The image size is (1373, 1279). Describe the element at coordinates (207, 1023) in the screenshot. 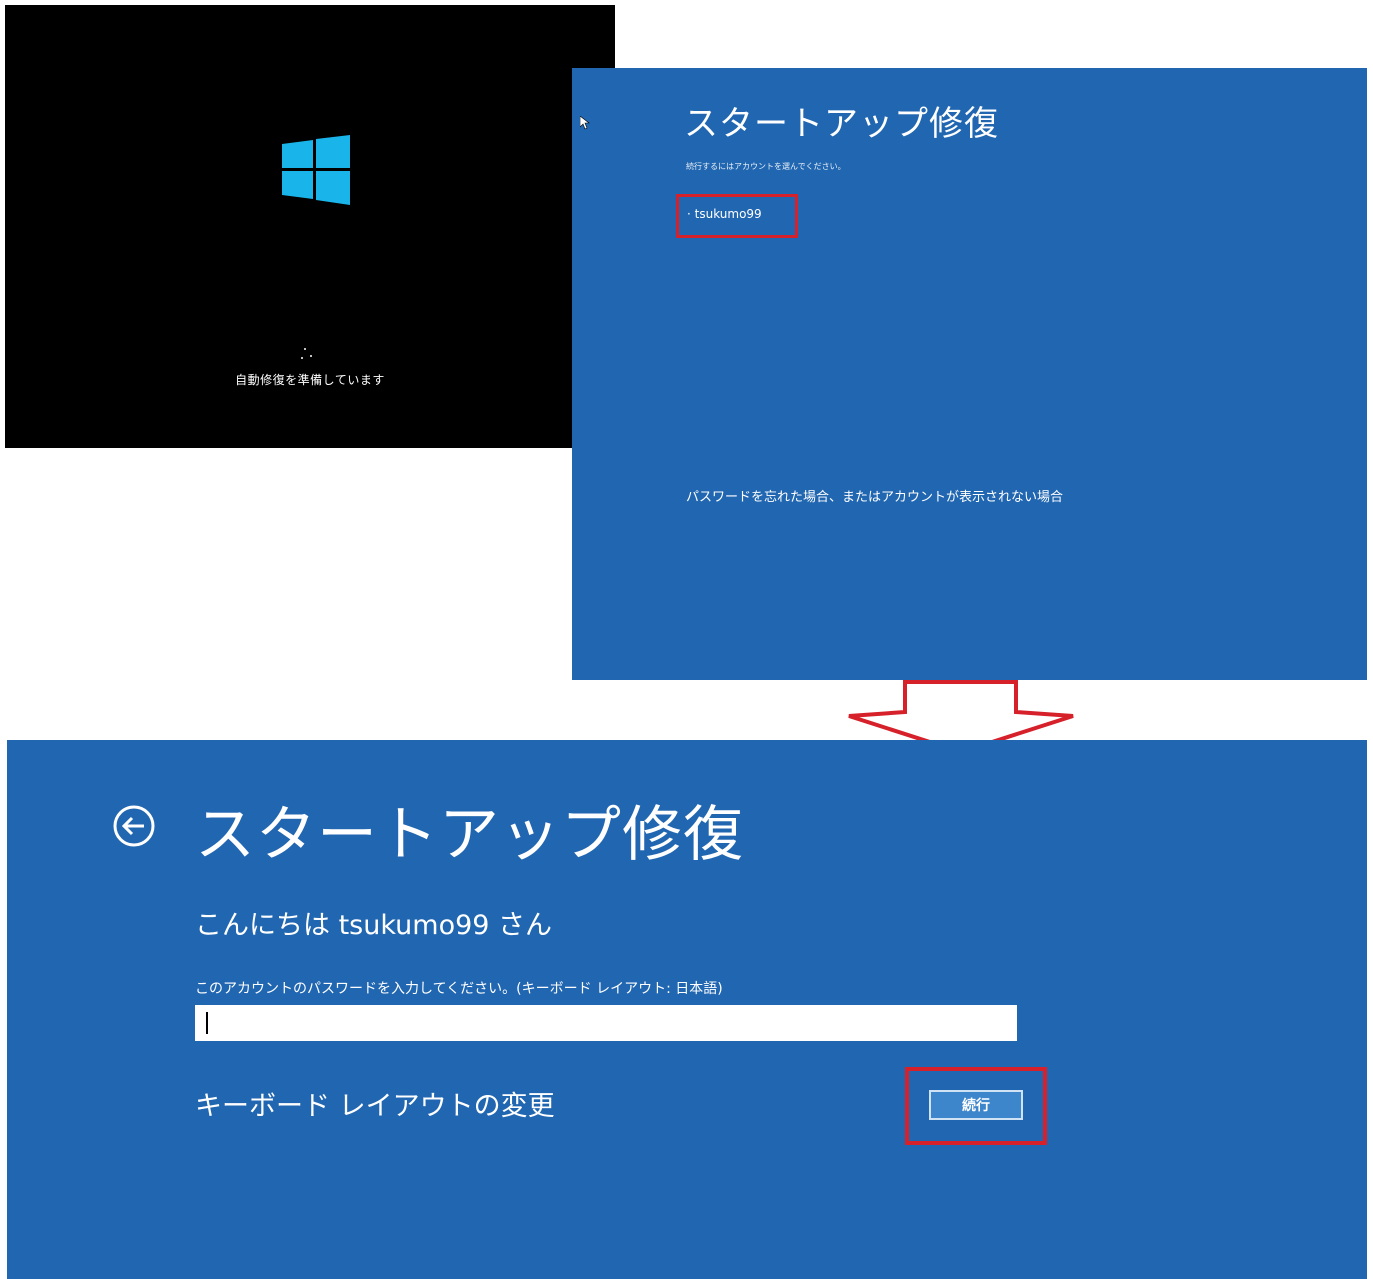

I see `text-caret` at that location.